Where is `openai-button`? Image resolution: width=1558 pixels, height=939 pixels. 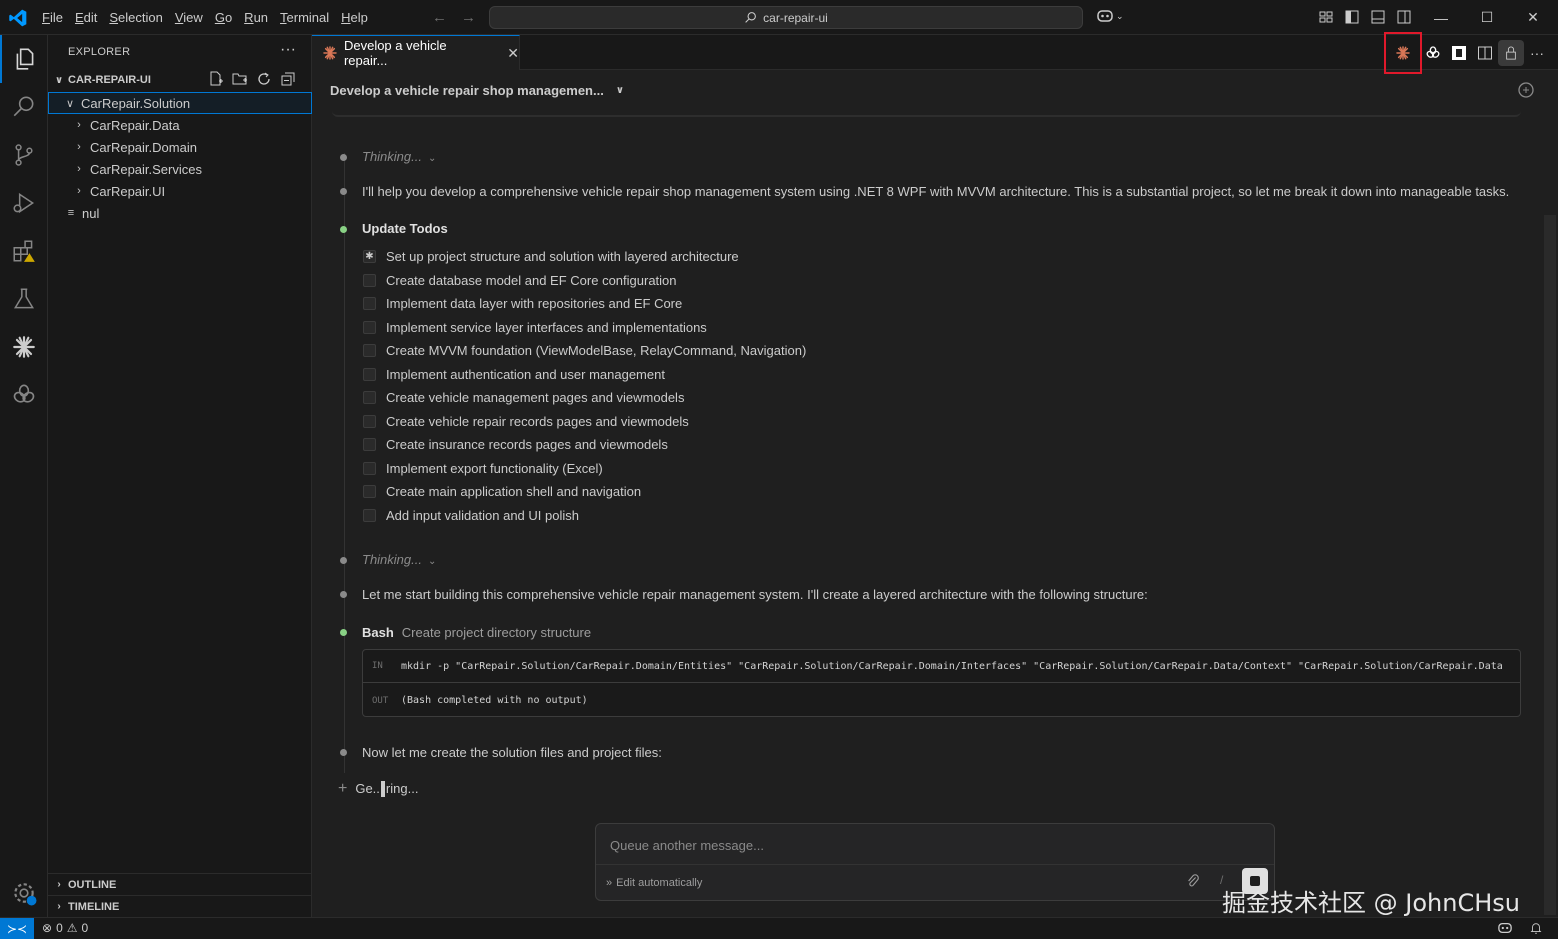 openai-button is located at coordinates (1433, 53).